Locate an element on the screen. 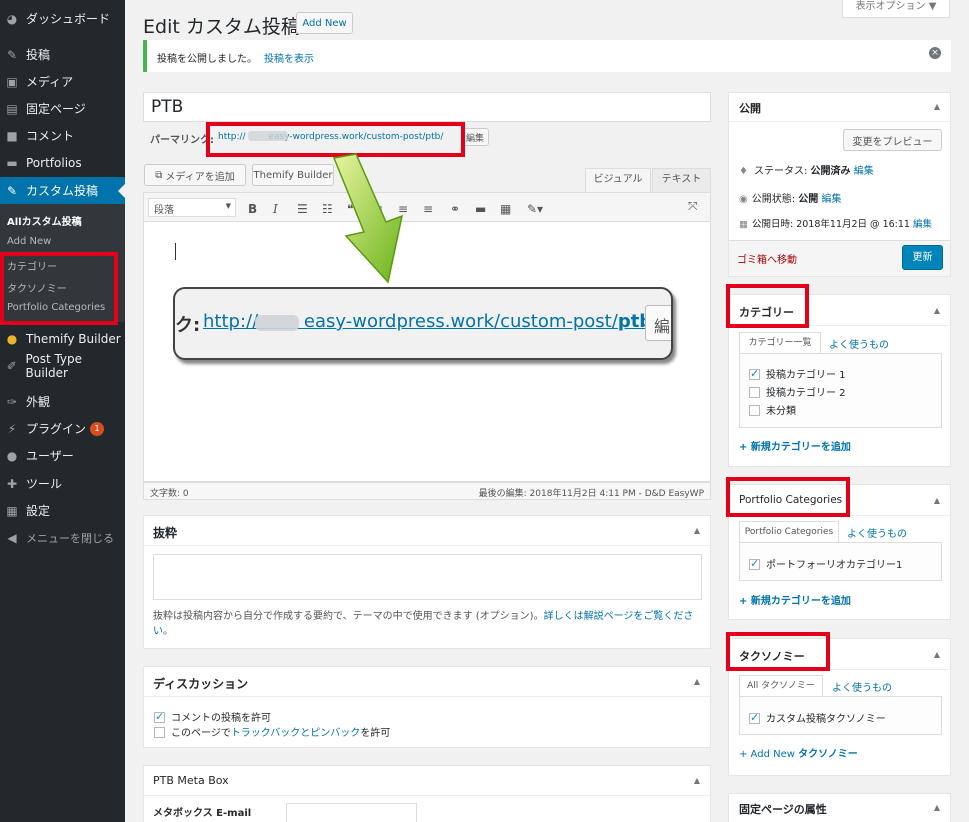 The height and width of the screenshot is (822, 969). add-media-button: ⧉ メディアを追加 is located at coordinates (195, 175).